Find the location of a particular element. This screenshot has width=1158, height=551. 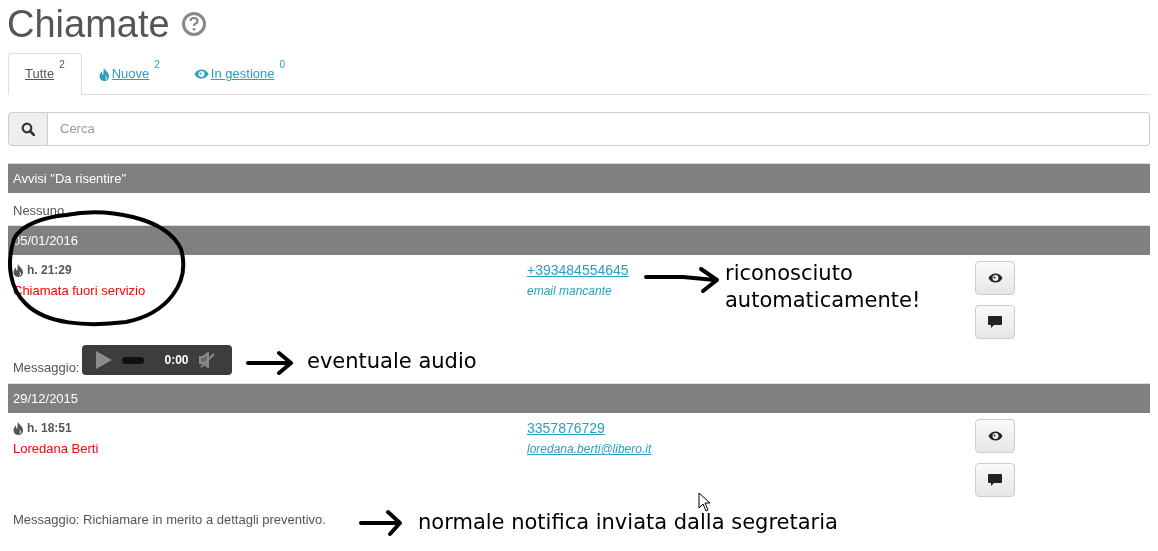

page-title: Chiamate is located at coordinates (88, 24).